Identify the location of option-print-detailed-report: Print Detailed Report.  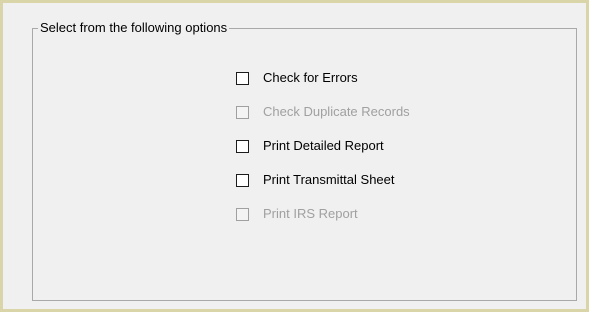
(323, 146).